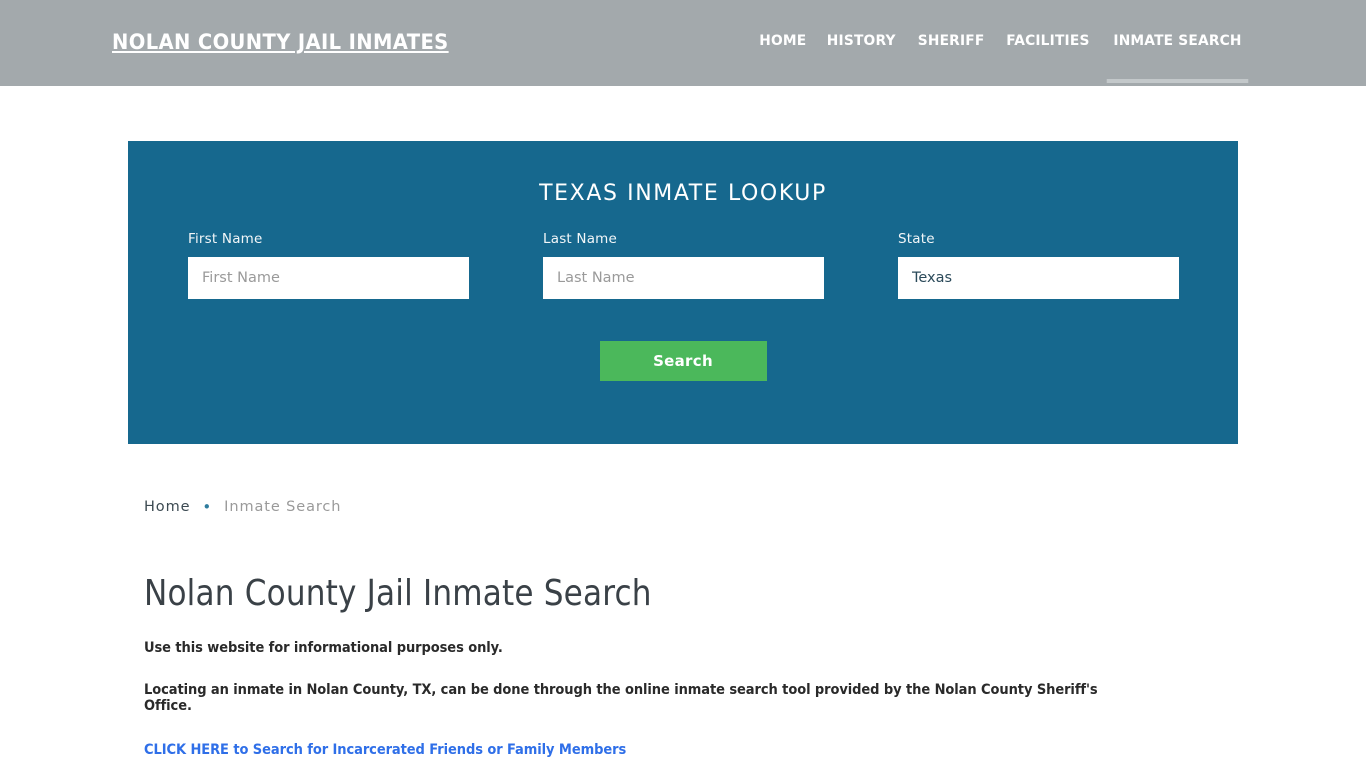 The width and height of the screenshot is (1366, 768). I want to click on search-button: Search, so click(683, 361).